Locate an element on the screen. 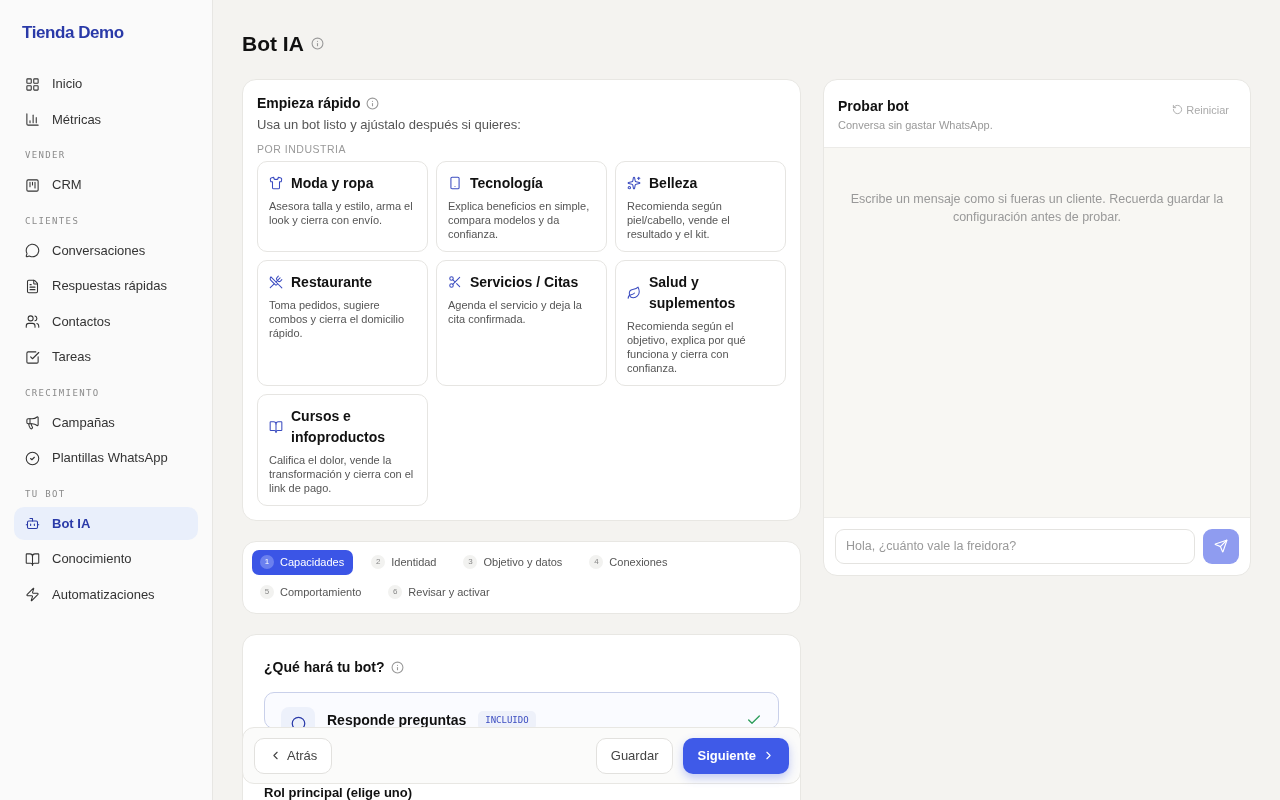 The height and width of the screenshot is (800, 1280). step-number: 3 is located at coordinates (470, 562).